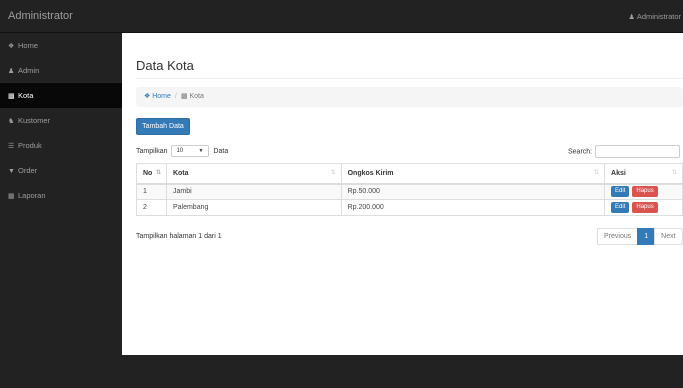 Image resolution: width=683 pixels, height=388 pixels. I want to click on search-control: Search:, so click(624, 151).